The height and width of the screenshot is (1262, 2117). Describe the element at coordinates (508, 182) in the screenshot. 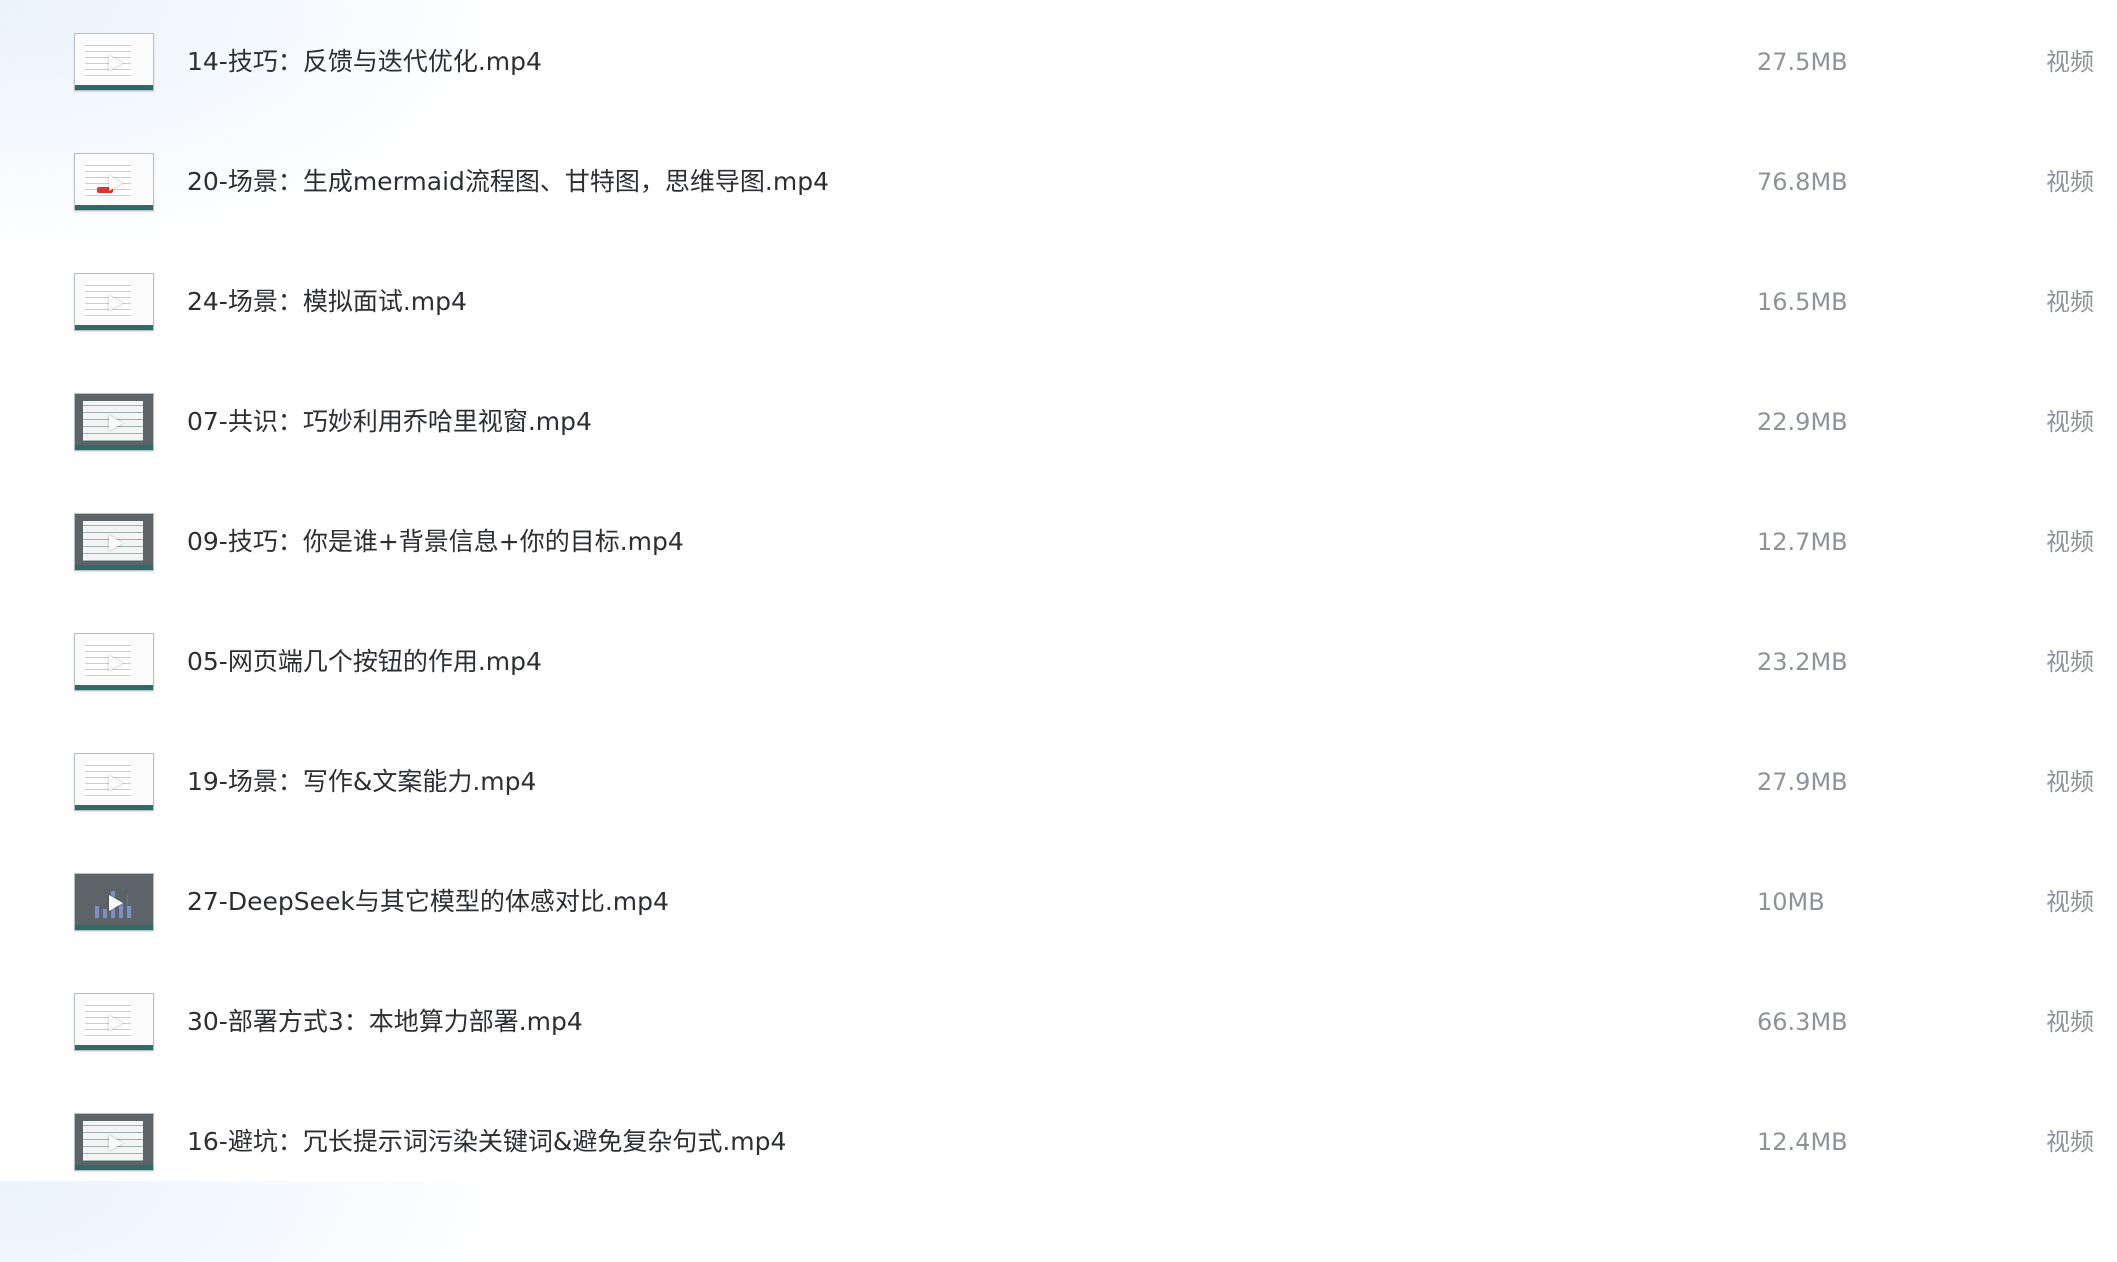

I see `file-name: 20-场景：生成mermaid流程图、甘特图，思维导图.mp4` at that location.